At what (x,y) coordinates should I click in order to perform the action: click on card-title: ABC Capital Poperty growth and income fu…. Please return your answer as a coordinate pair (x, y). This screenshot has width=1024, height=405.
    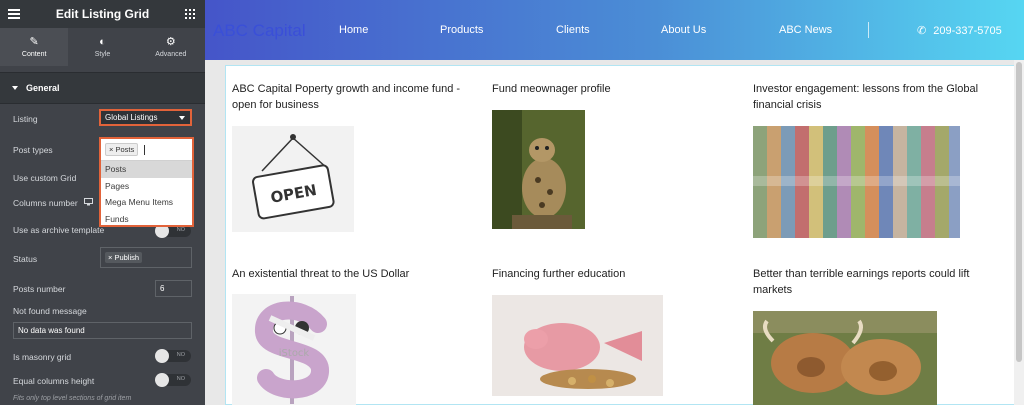
    Looking at the image, I should click on (352, 97).